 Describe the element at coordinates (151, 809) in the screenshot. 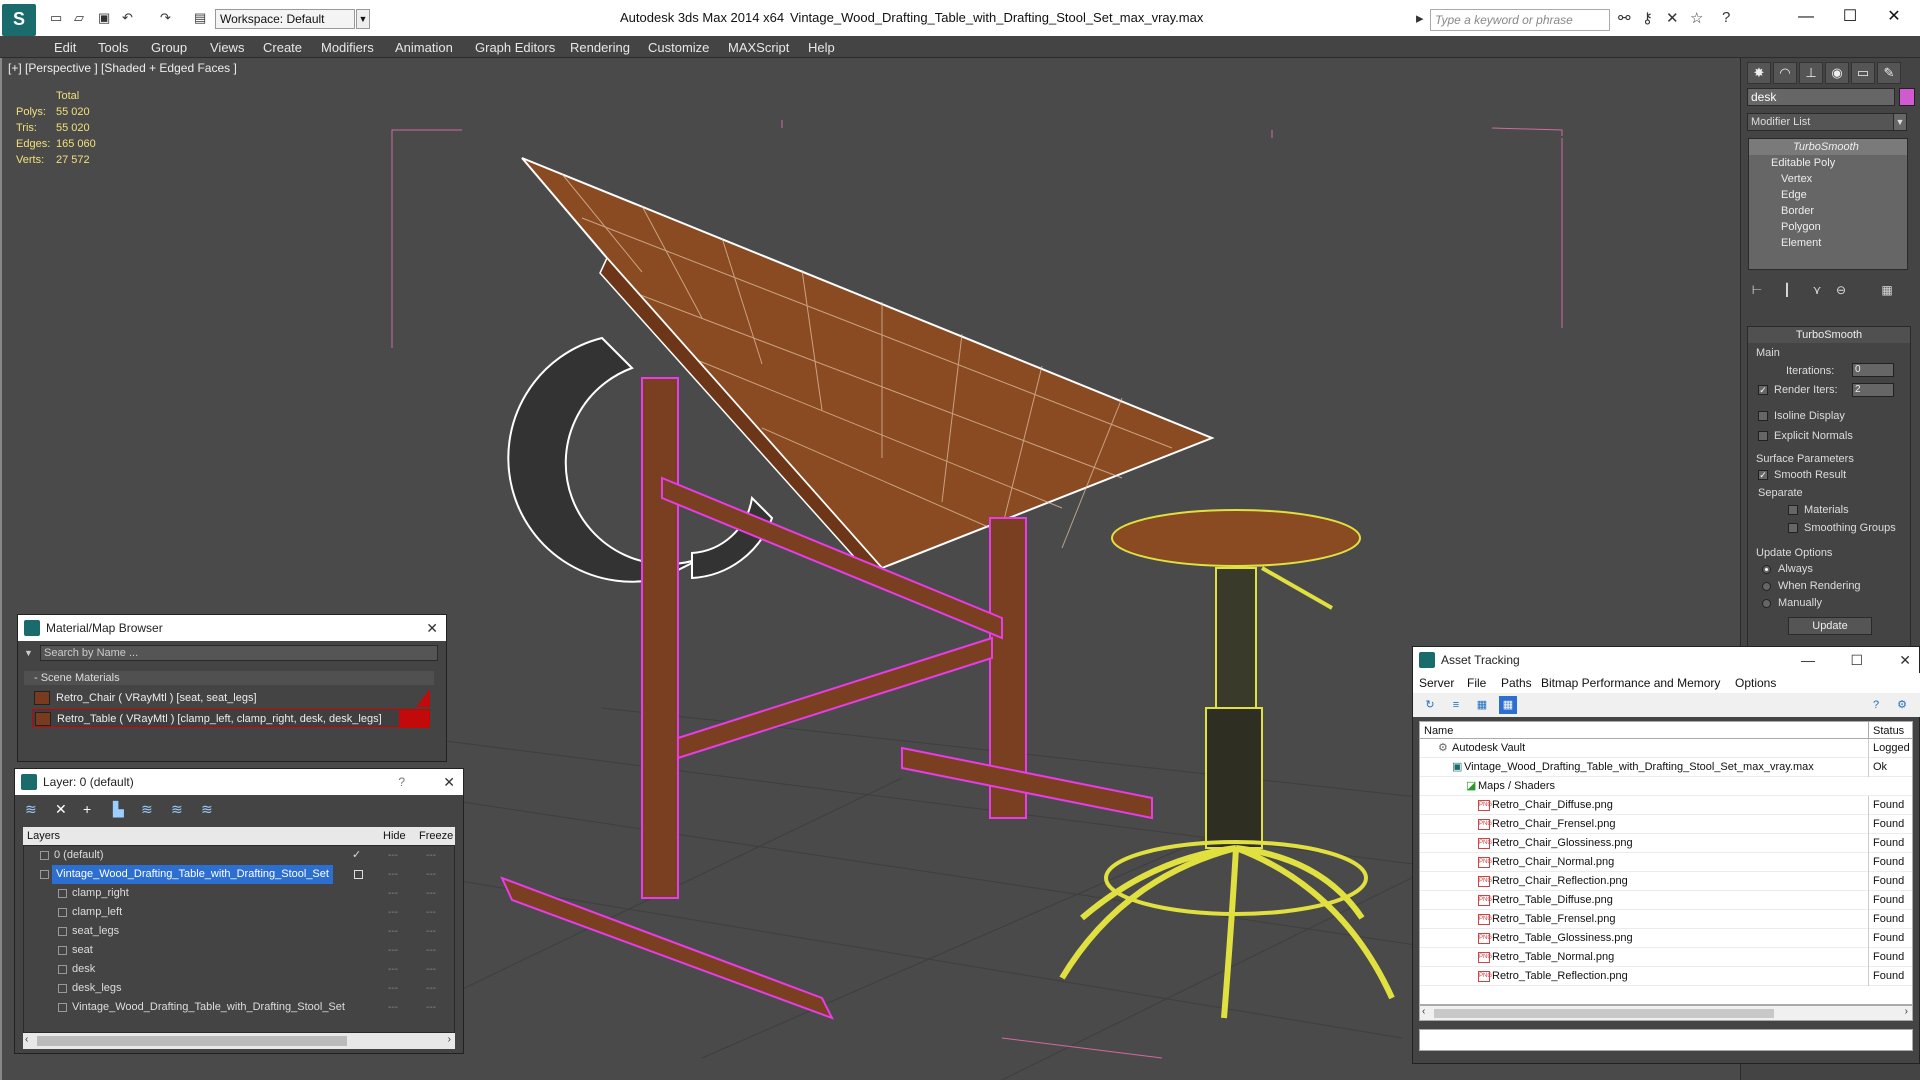

I see `highlight-layer-icon: ≋` at that location.